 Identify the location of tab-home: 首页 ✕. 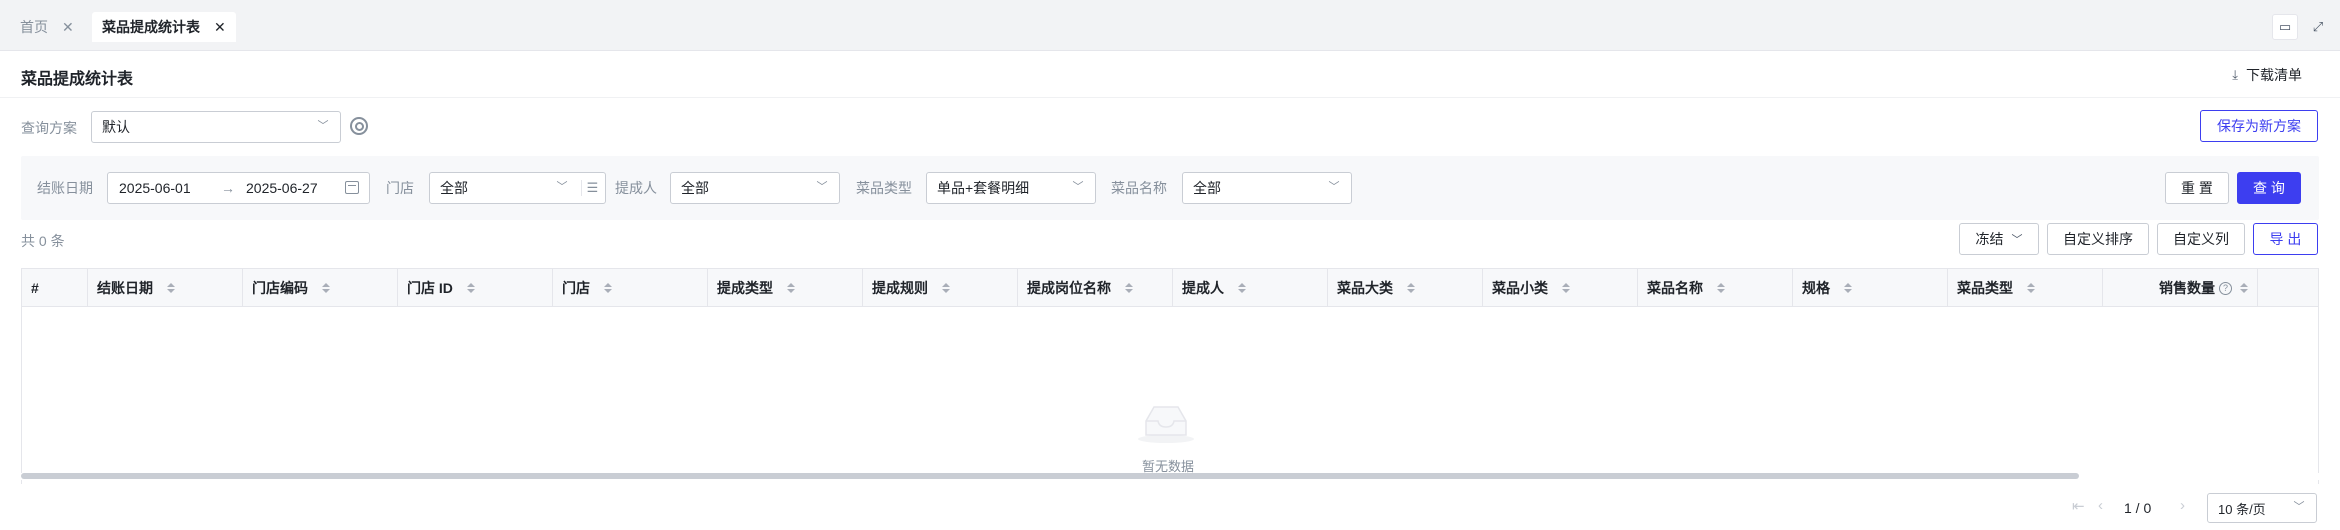
(47, 27).